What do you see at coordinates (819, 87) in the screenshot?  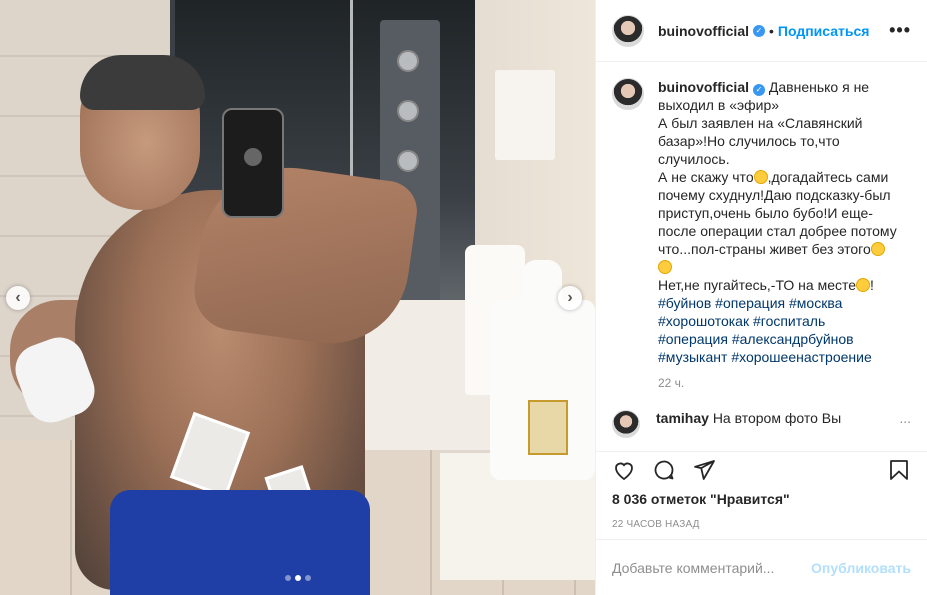 I see `caption-line: Давненько я не` at bounding box center [819, 87].